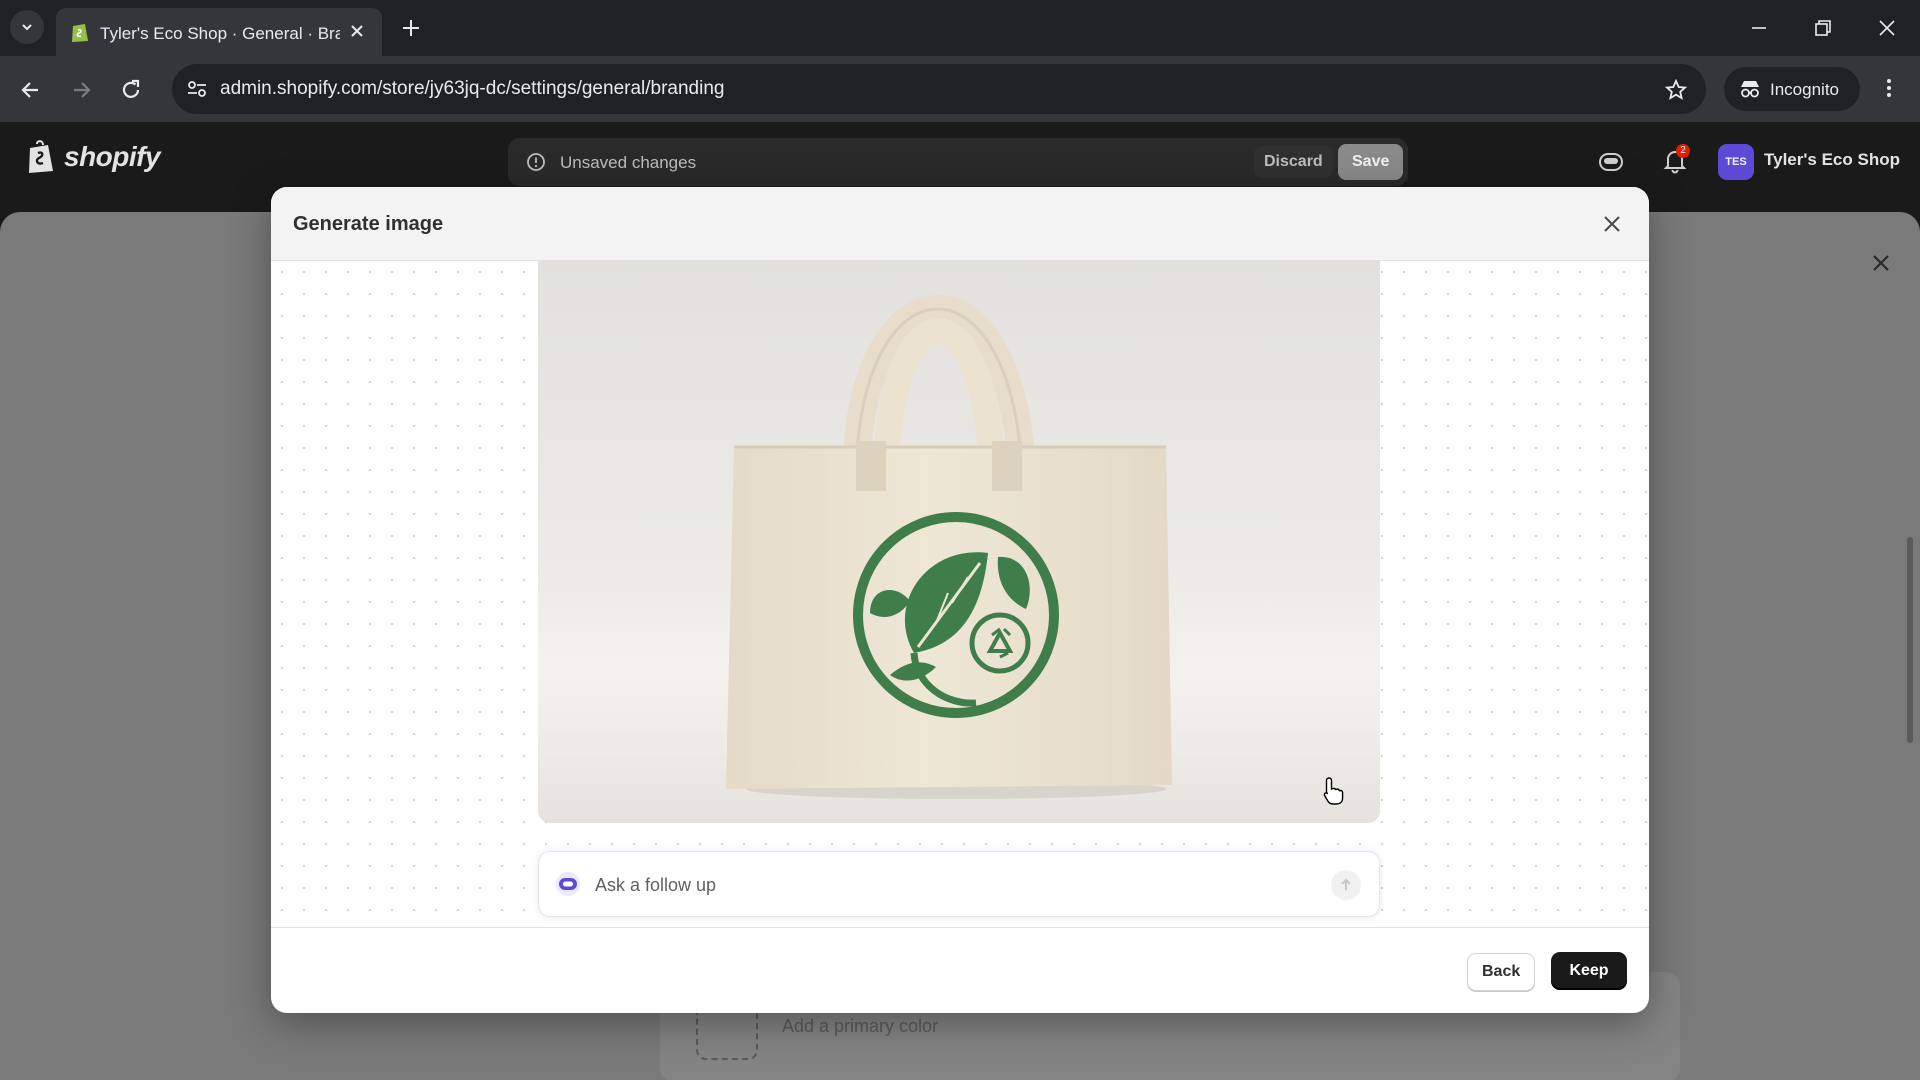  What do you see at coordinates (1759, 28) in the screenshot?
I see `minimize-icon` at bounding box center [1759, 28].